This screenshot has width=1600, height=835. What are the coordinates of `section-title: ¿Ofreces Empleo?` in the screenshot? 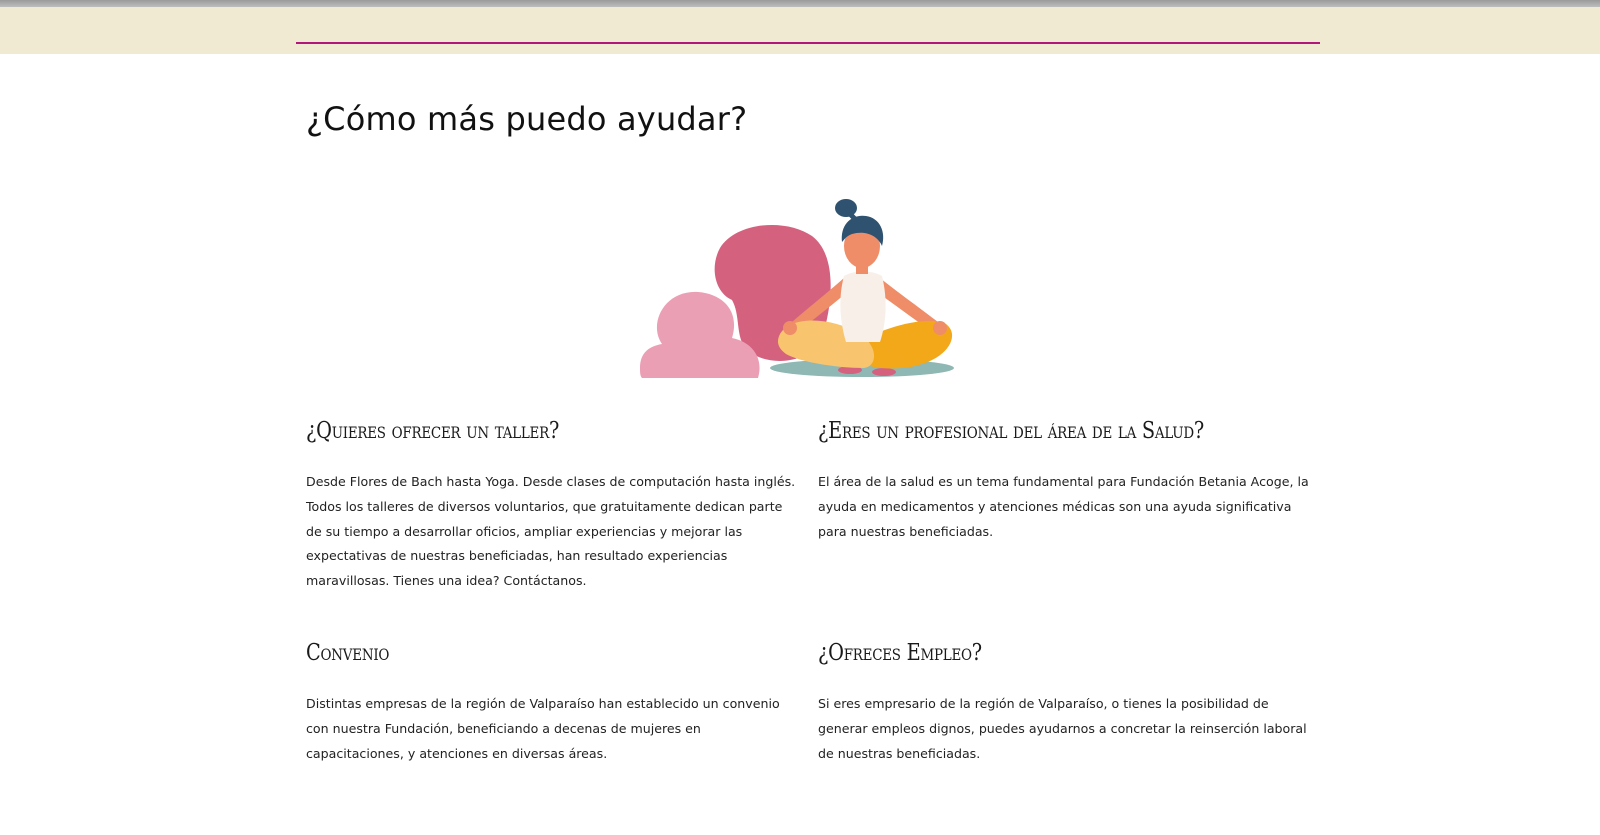 It's located at (900, 653).